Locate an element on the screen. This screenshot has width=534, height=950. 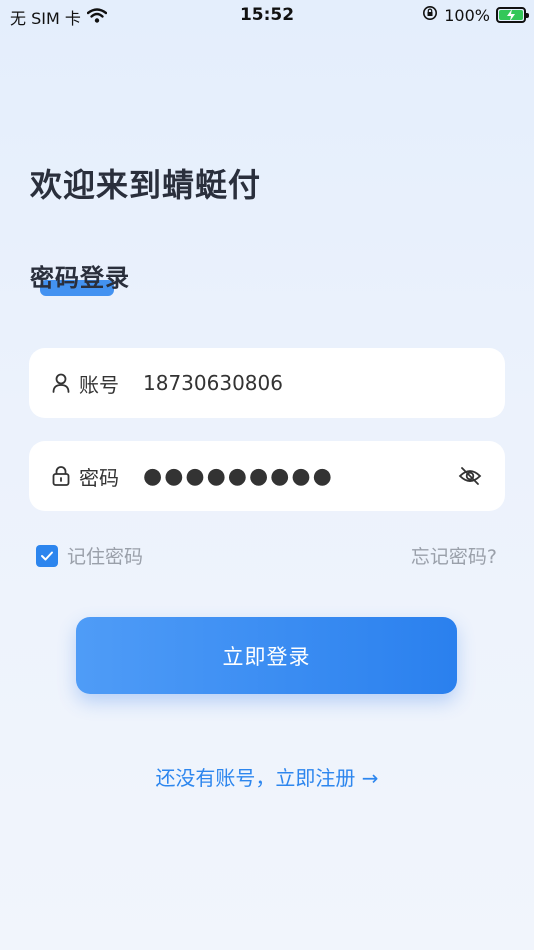
remember-password: 记住密码 is located at coordinates (89, 555).